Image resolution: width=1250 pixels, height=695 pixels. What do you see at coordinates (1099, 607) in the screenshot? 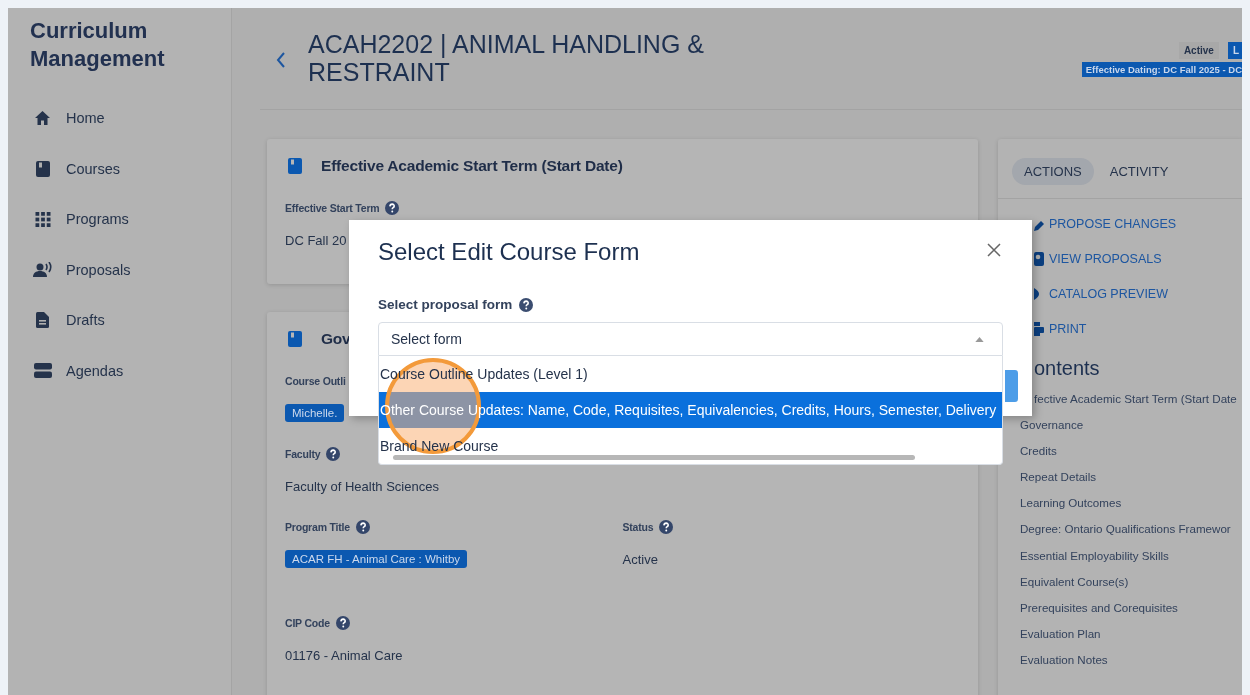
I see `contents-link: Prerequisites and Corequisites` at bounding box center [1099, 607].